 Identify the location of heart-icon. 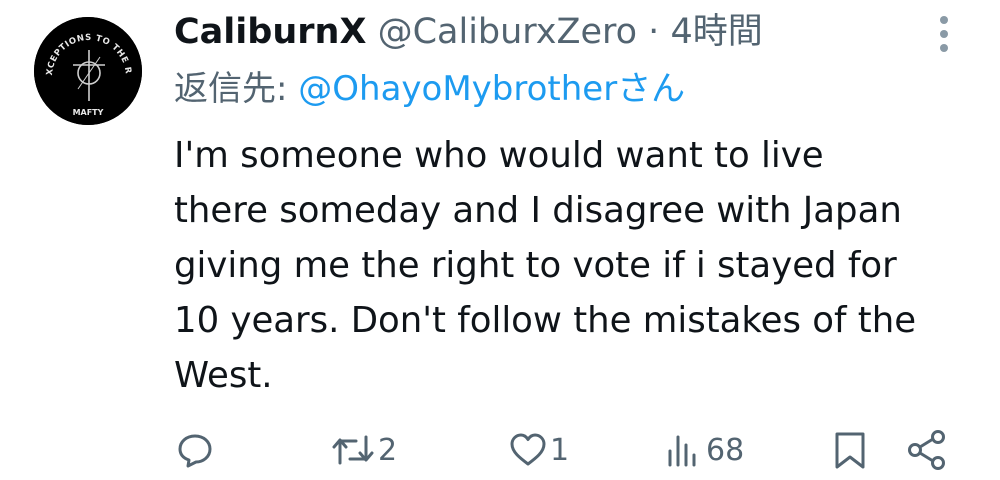
(528, 449).